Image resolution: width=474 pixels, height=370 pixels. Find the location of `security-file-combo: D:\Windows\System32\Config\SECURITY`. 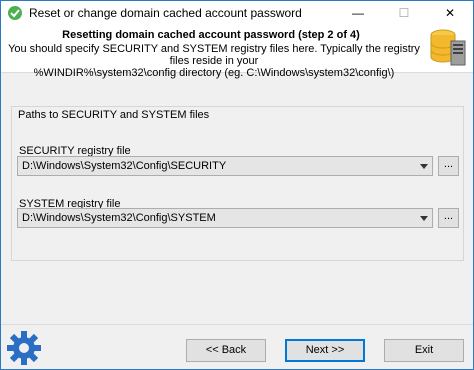

security-file-combo: D:\Windows\System32\Config\SECURITY is located at coordinates (225, 166).